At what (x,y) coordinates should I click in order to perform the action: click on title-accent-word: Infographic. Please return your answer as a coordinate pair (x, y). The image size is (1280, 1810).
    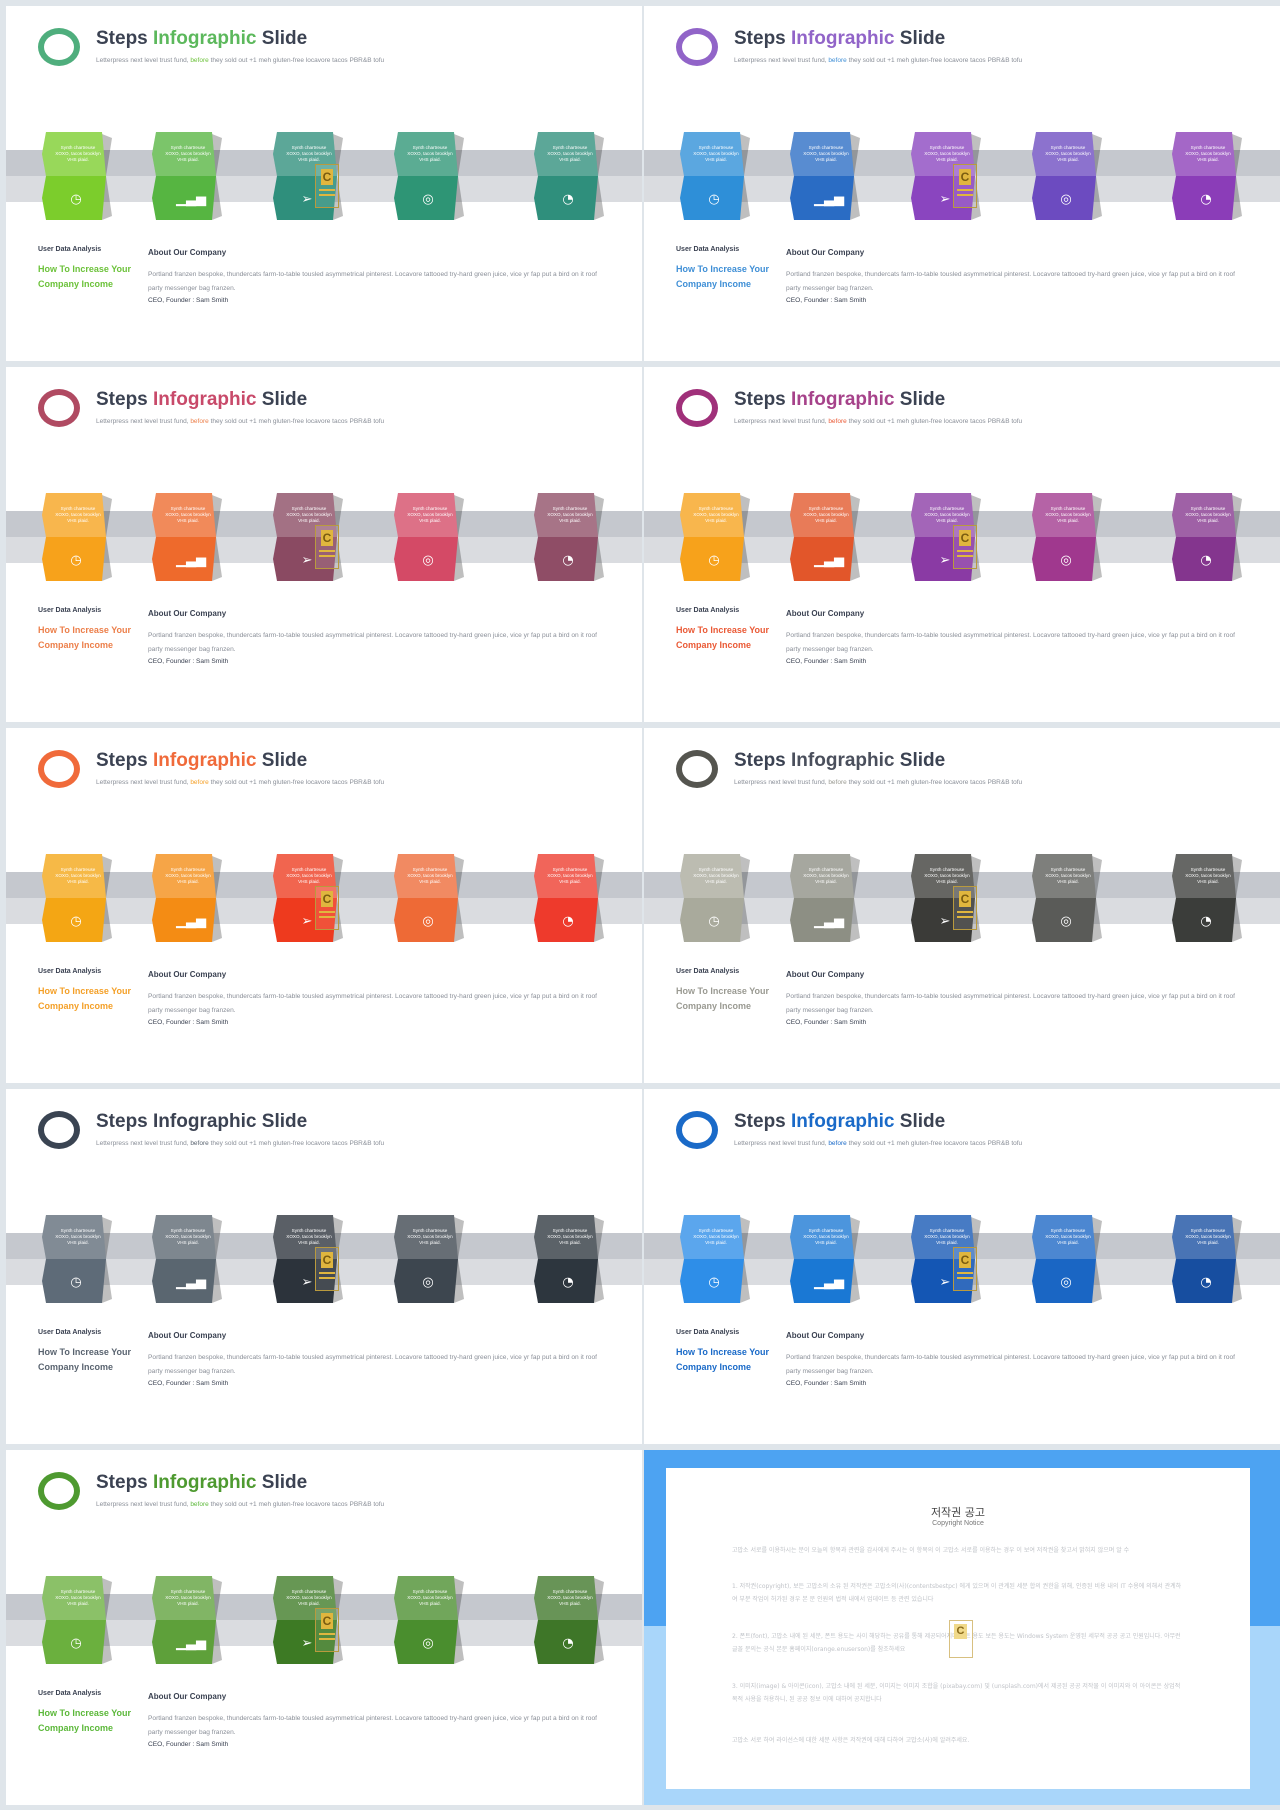
    Looking at the image, I should click on (205, 760).